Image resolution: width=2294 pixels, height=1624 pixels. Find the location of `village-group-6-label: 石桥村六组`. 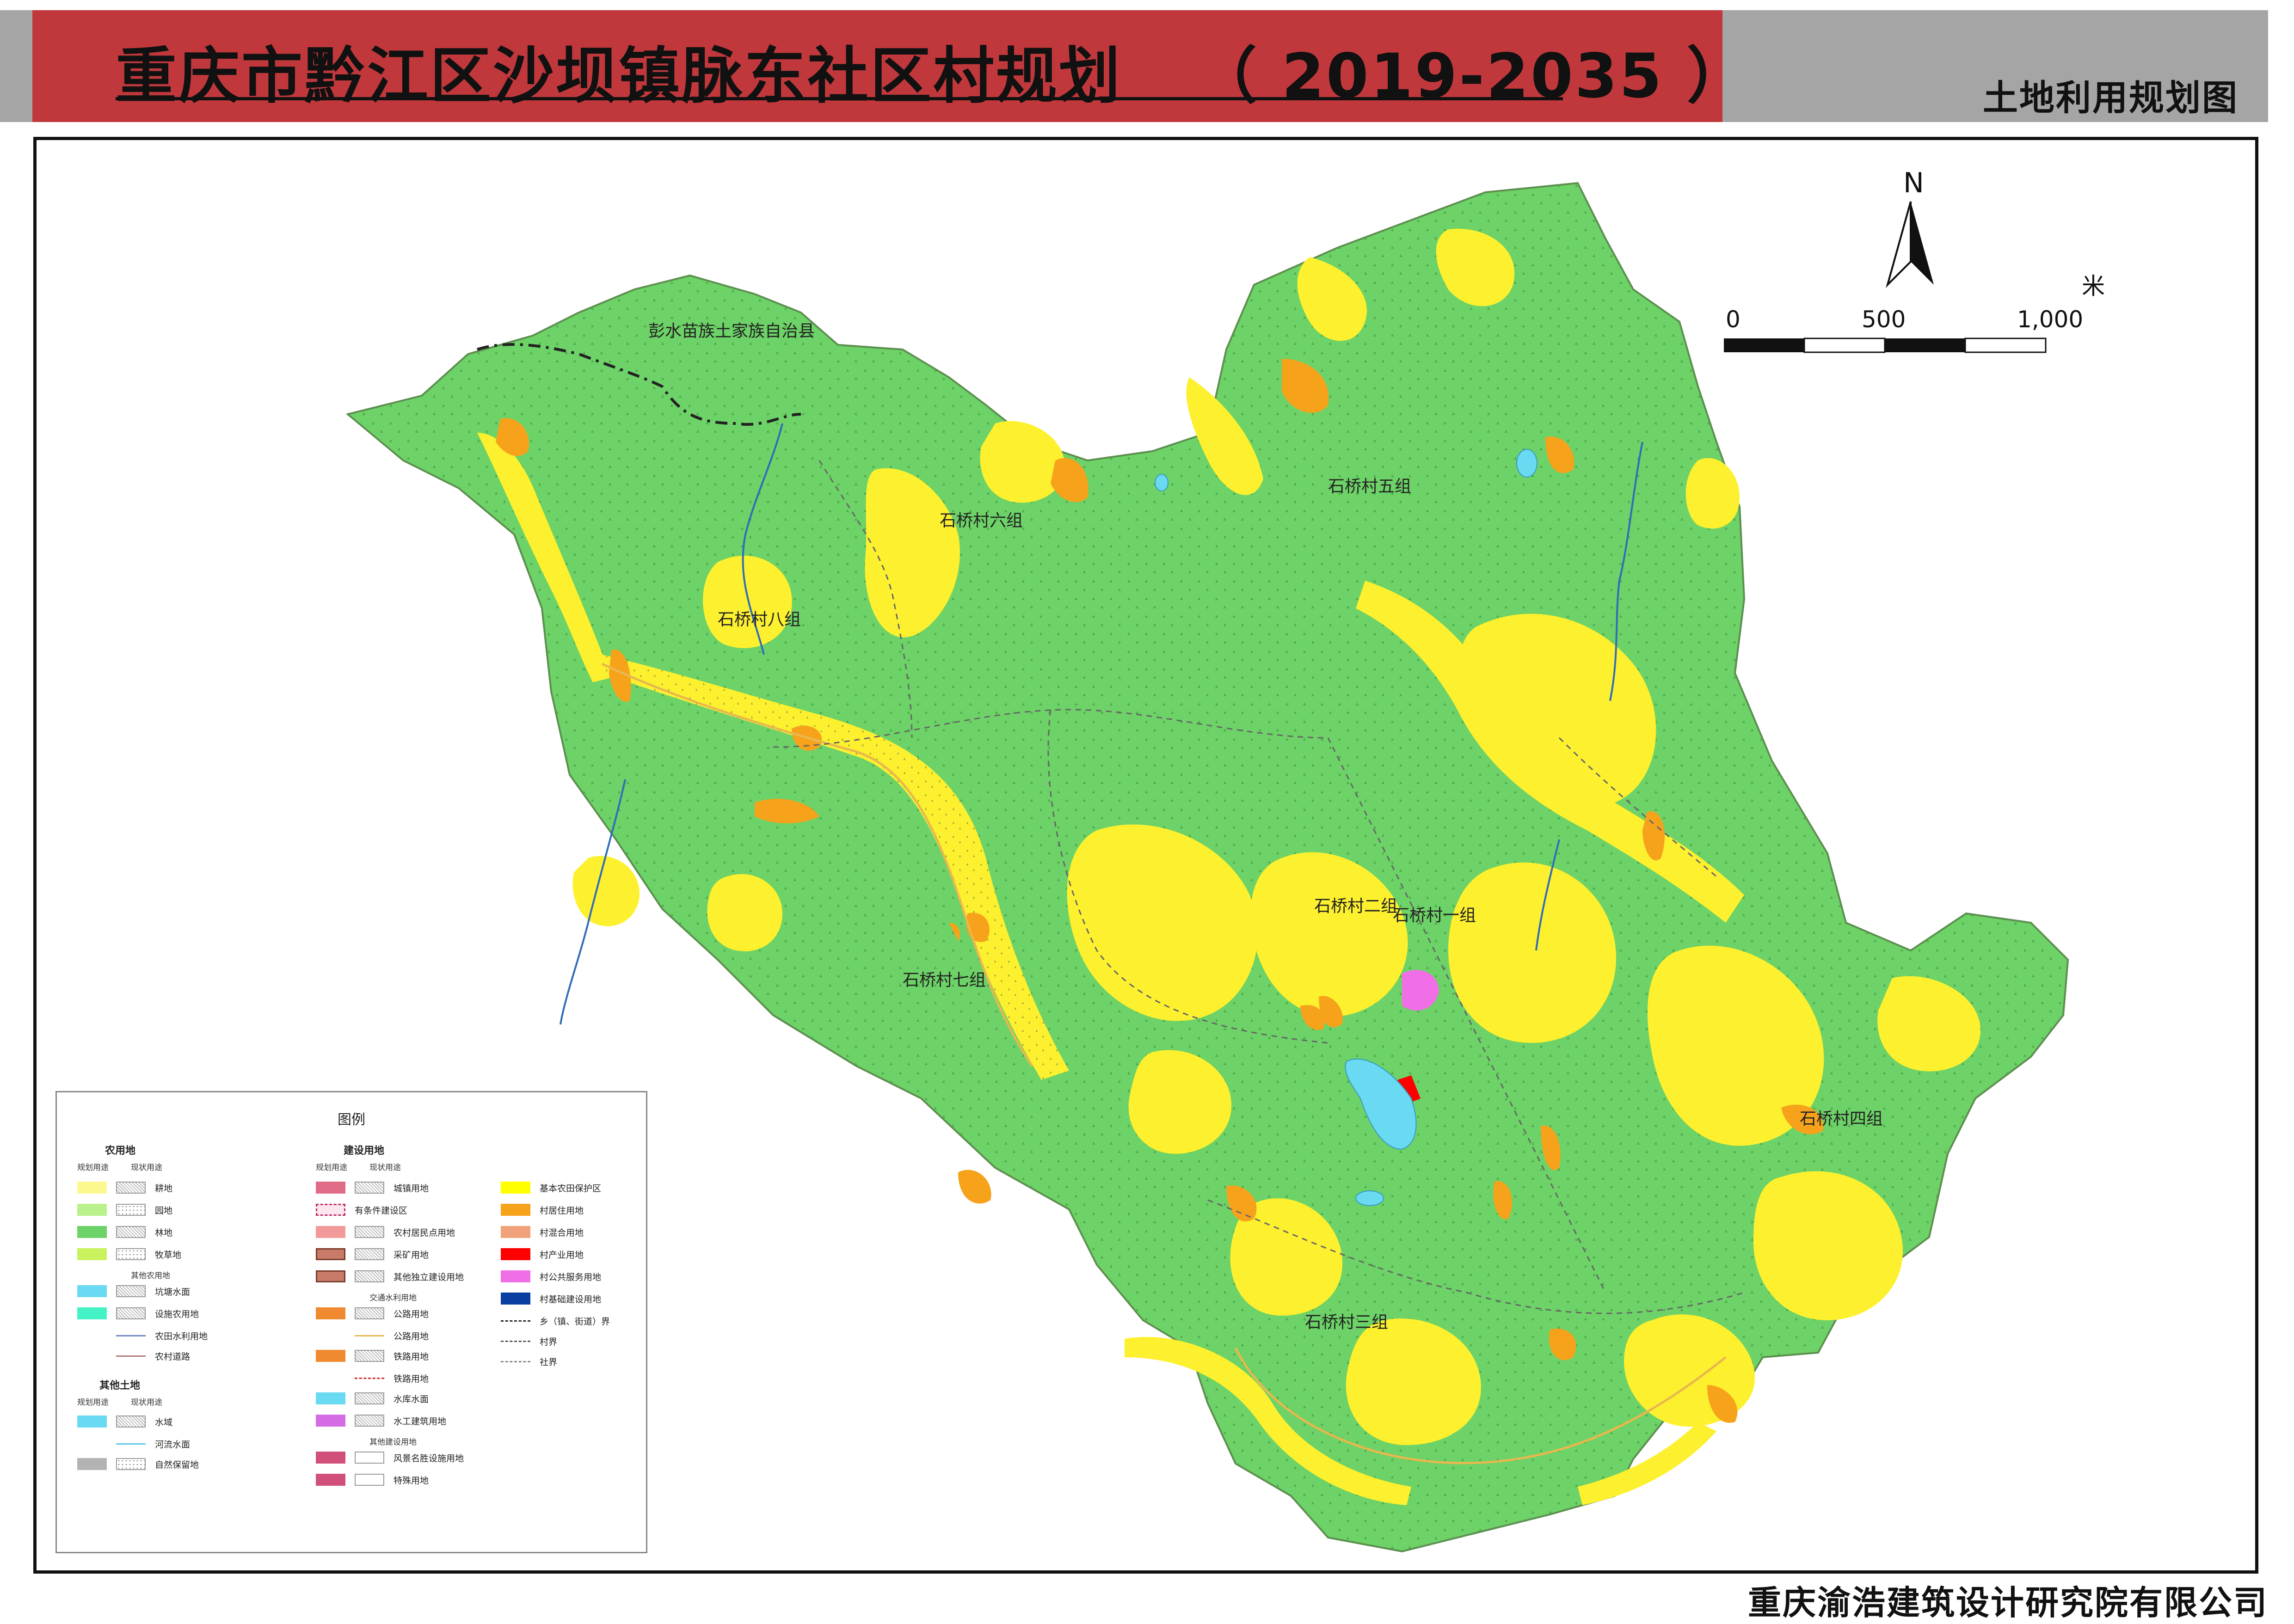

village-group-6-label: 石桥村六组 is located at coordinates (981, 520).